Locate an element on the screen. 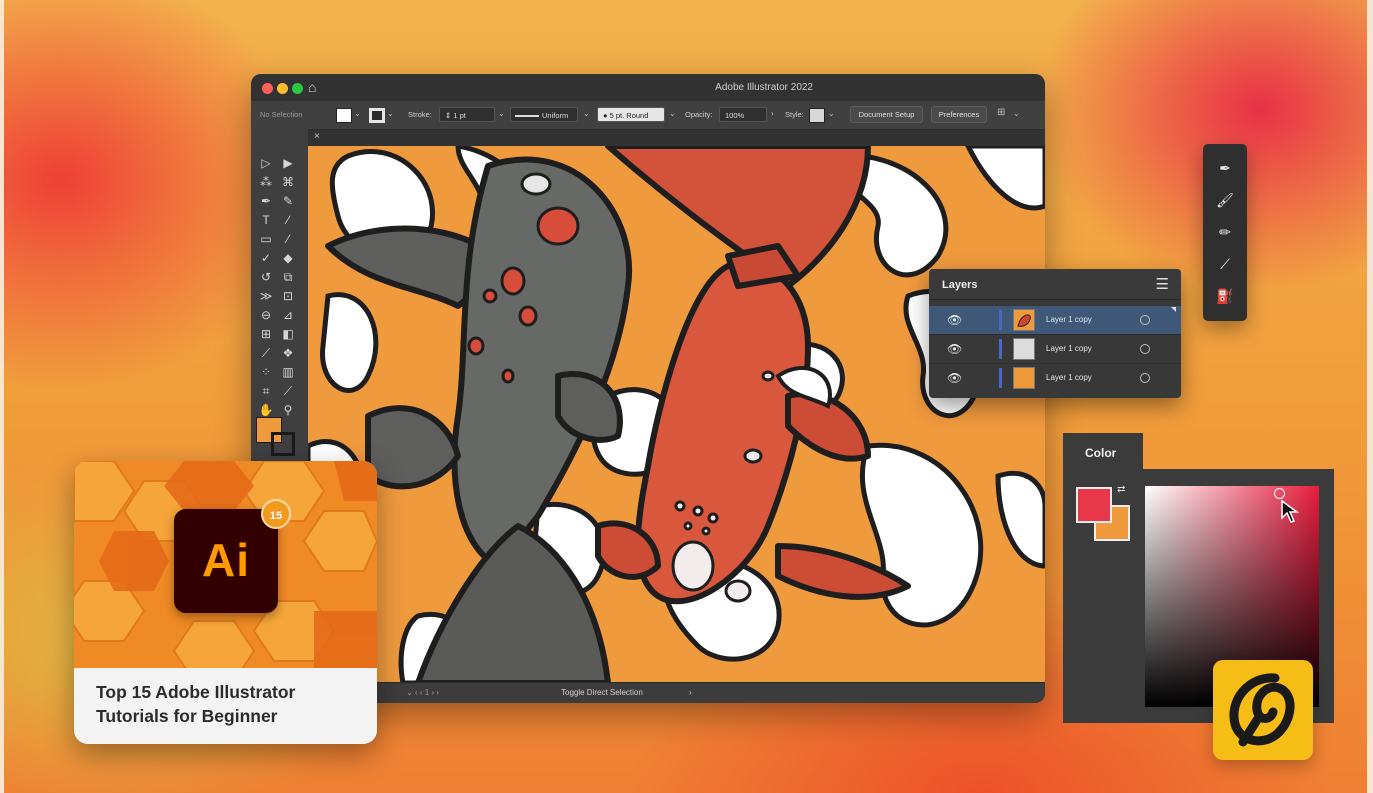 This screenshot has width=1373, height=793. close-tab-icon: × is located at coordinates (317, 136).